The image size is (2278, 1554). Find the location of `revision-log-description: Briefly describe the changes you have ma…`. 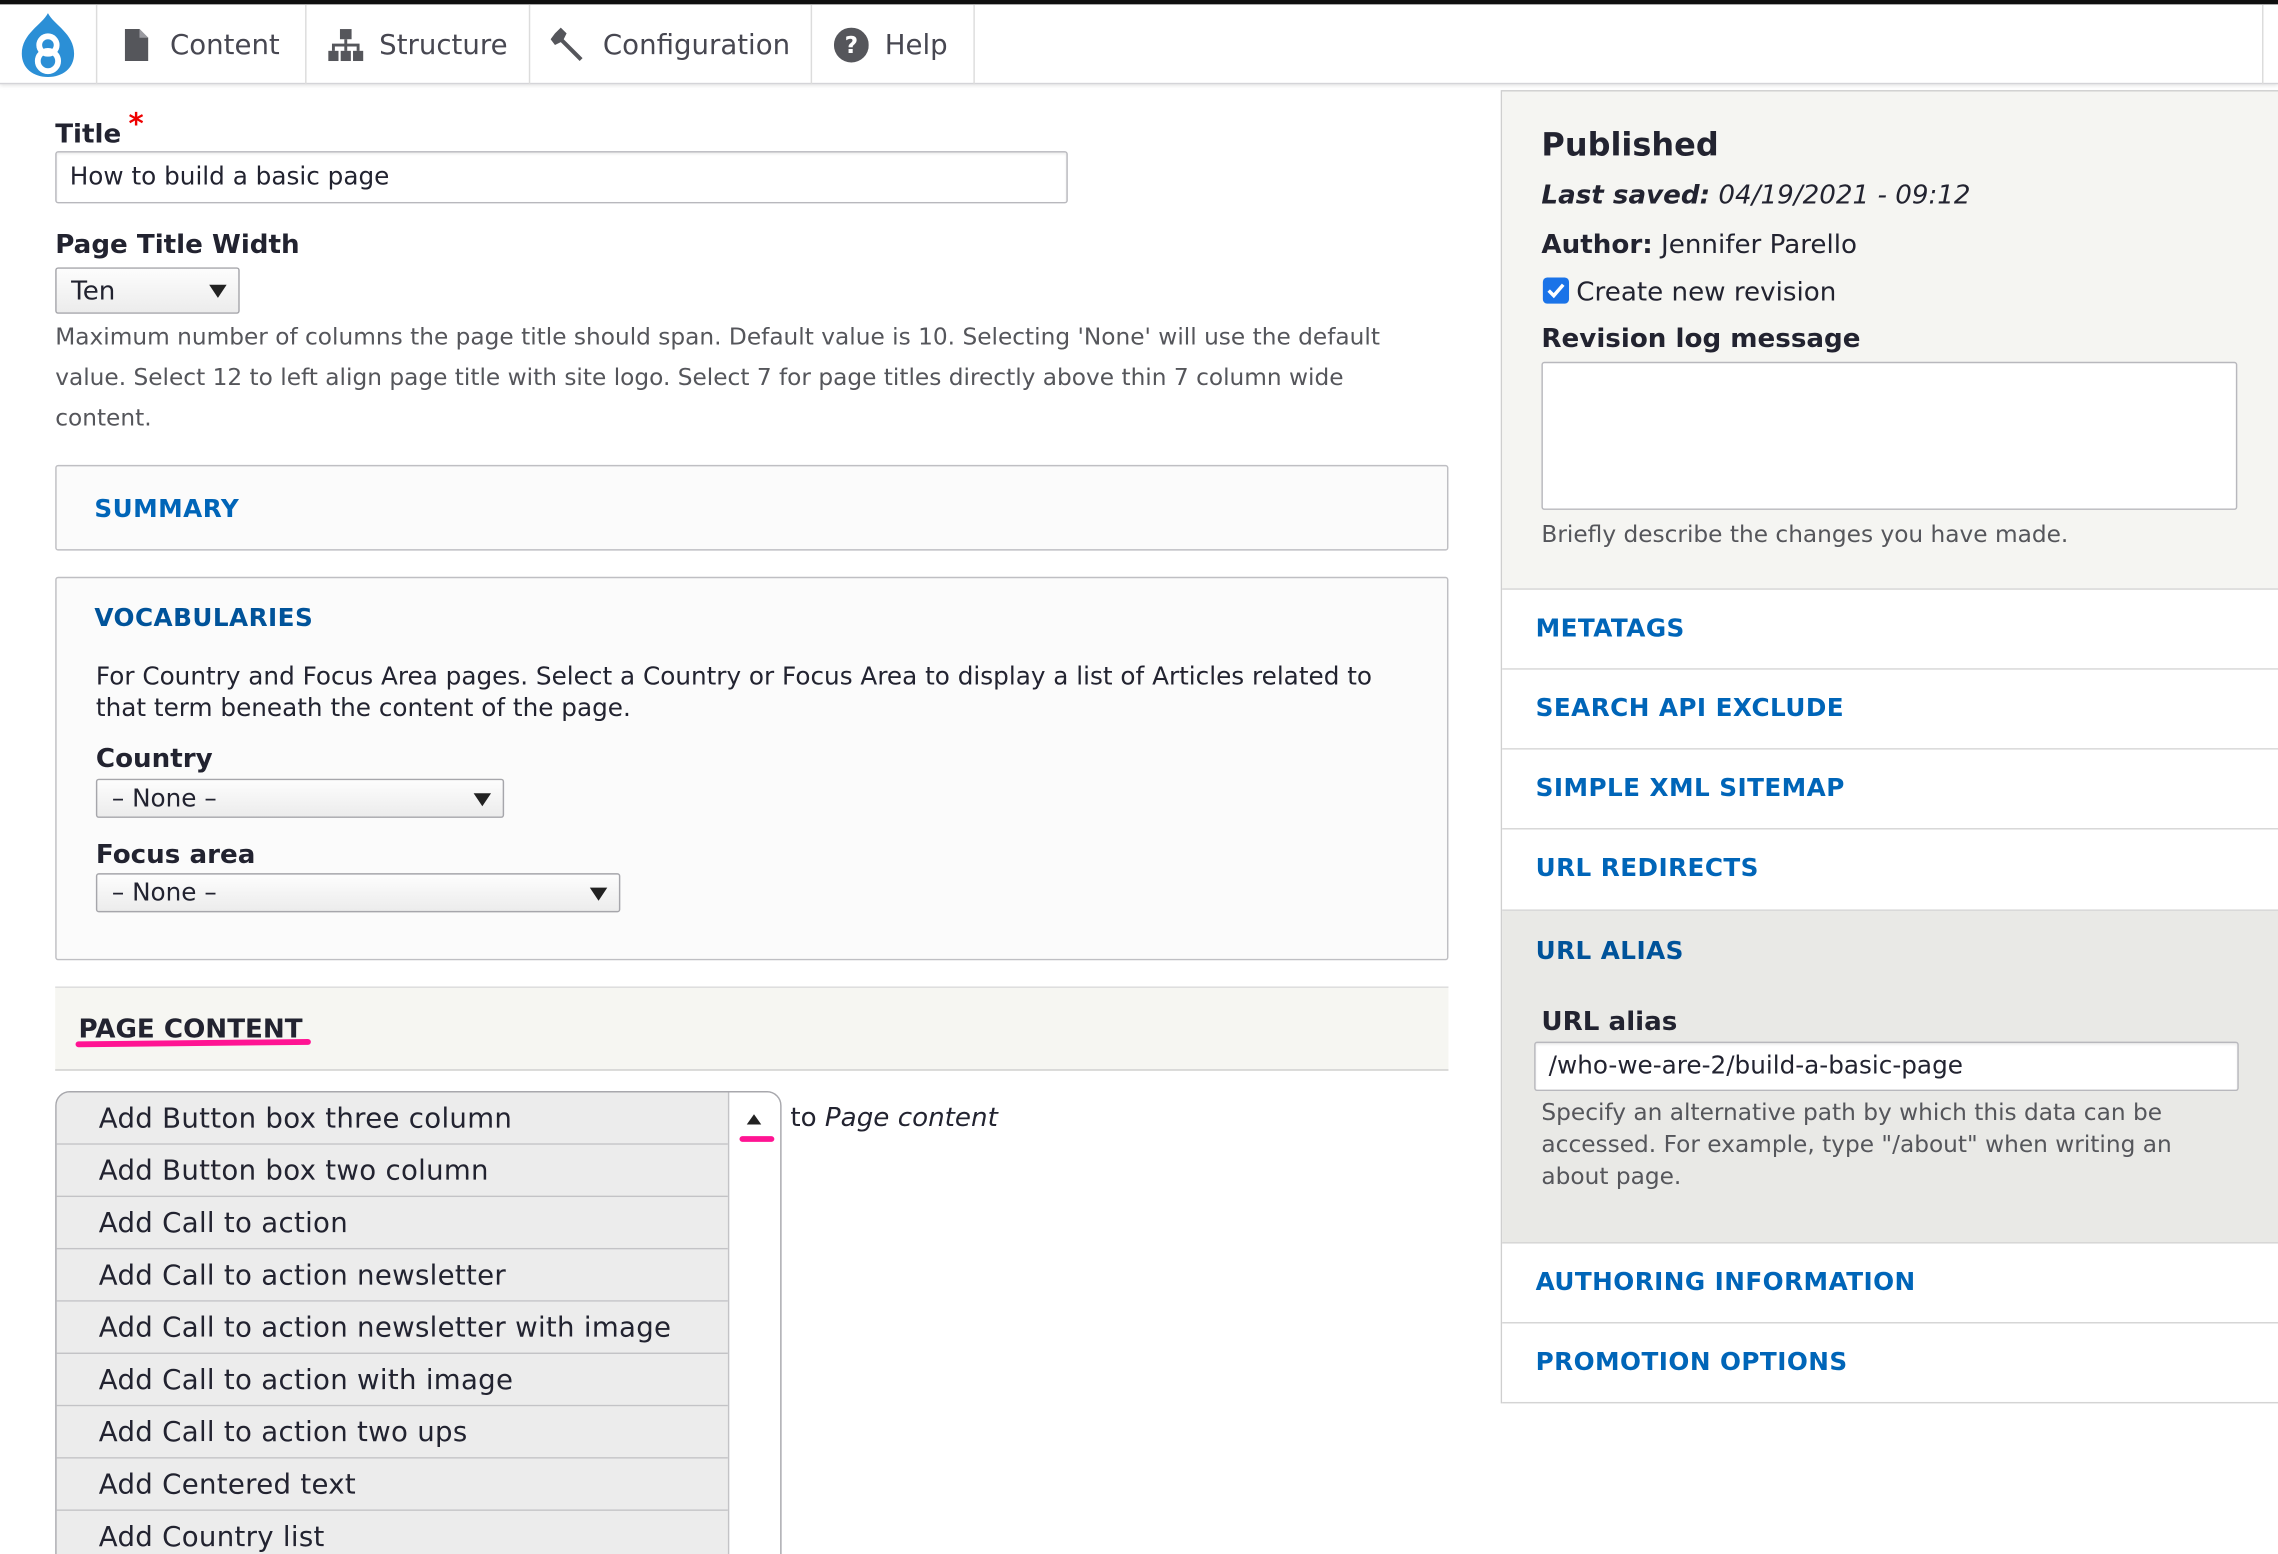

revision-log-description: Briefly describe the changes you have ma… is located at coordinates (1805, 534).